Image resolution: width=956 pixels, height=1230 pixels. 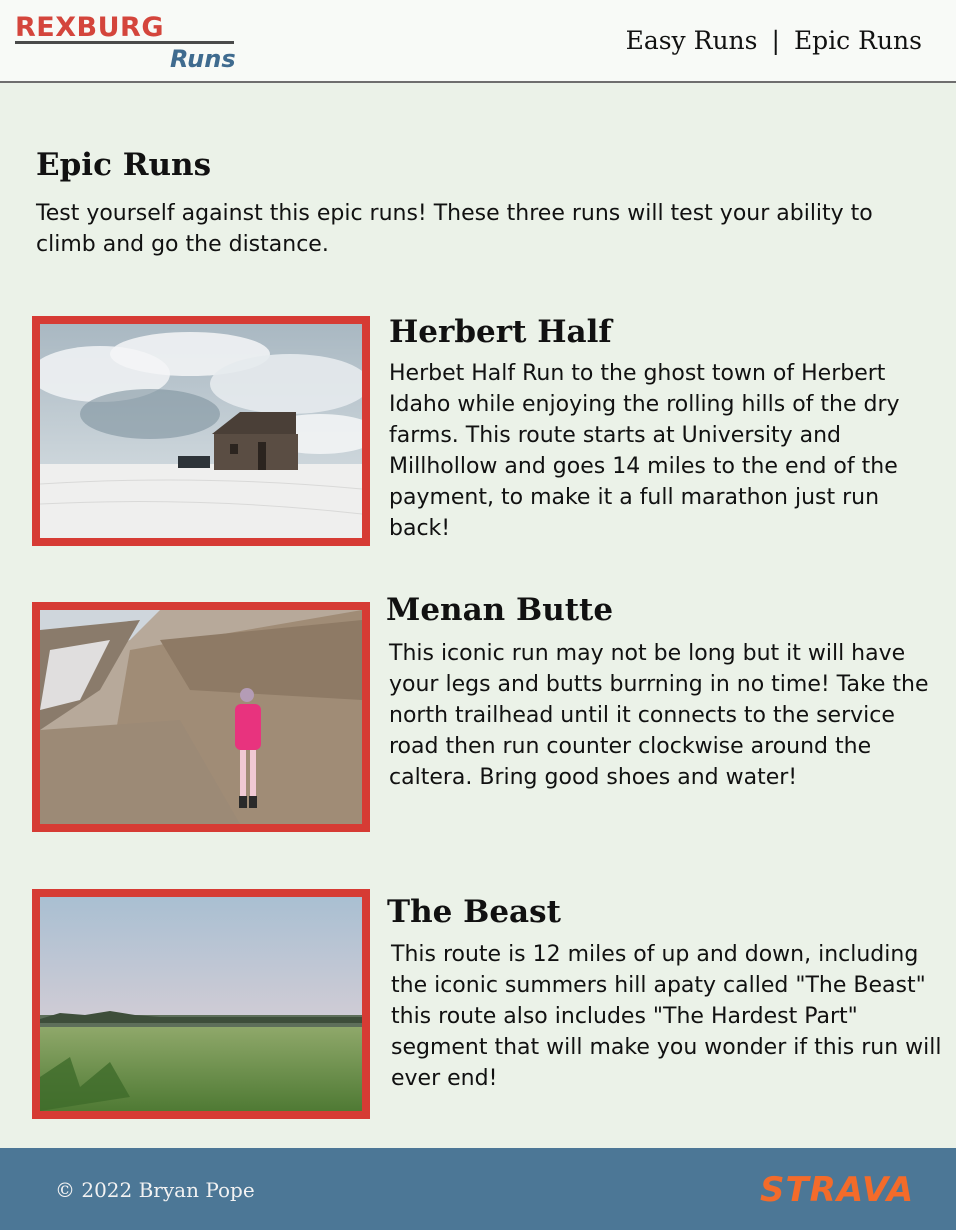 What do you see at coordinates (692, 40) in the screenshot?
I see `nav-link-easy-runs: Easy Runs` at bounding box center [692, 40].